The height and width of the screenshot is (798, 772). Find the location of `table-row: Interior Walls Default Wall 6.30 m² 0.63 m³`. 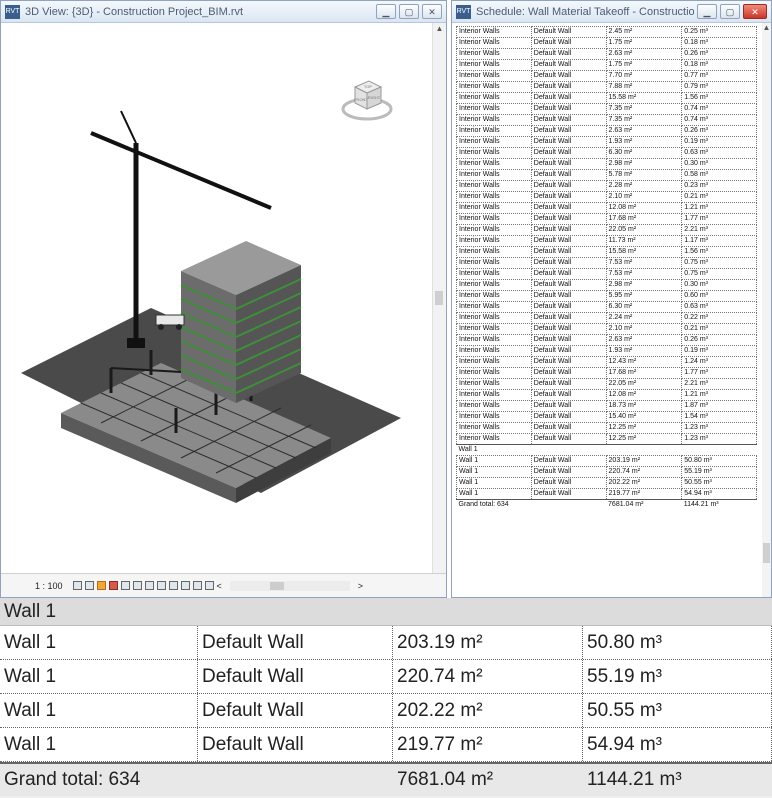

table-row: Interior Walls Default Wall 6.30 m² 0.63 m³ is located at coordinates (606, 307).